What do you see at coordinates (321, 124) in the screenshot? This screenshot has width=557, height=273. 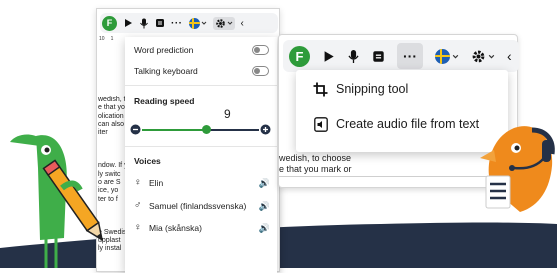 I see `audio-file-icon` at bounding box center [321, 124].